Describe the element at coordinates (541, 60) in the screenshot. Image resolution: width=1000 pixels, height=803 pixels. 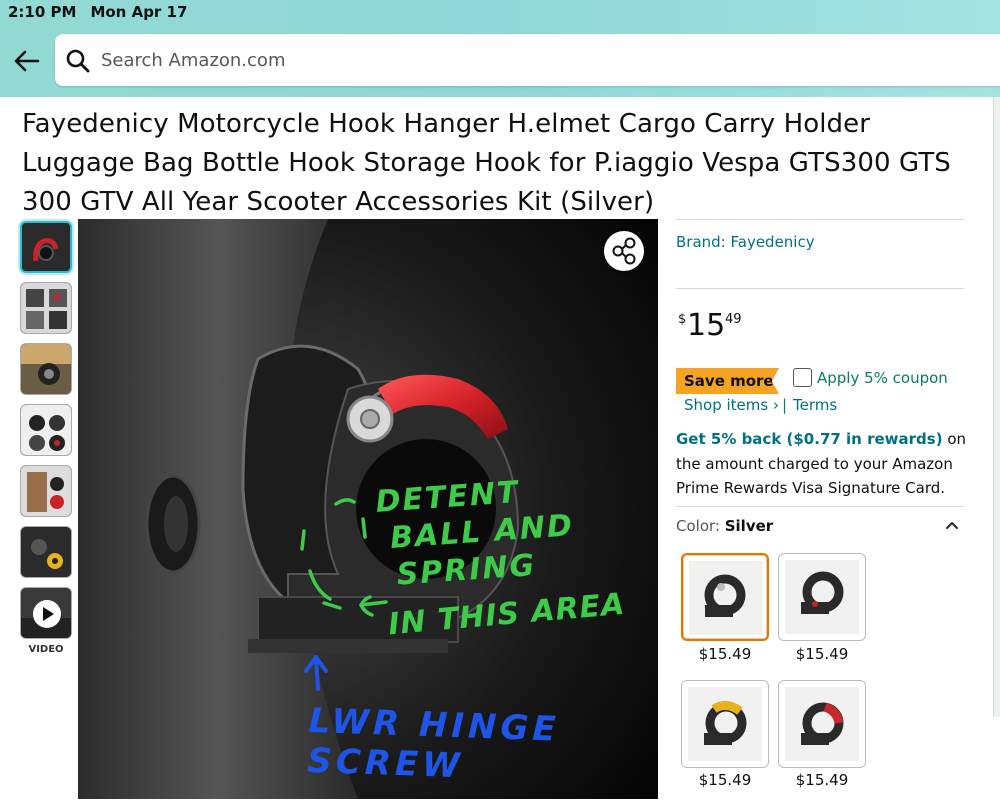
I see `search-input` at that location.